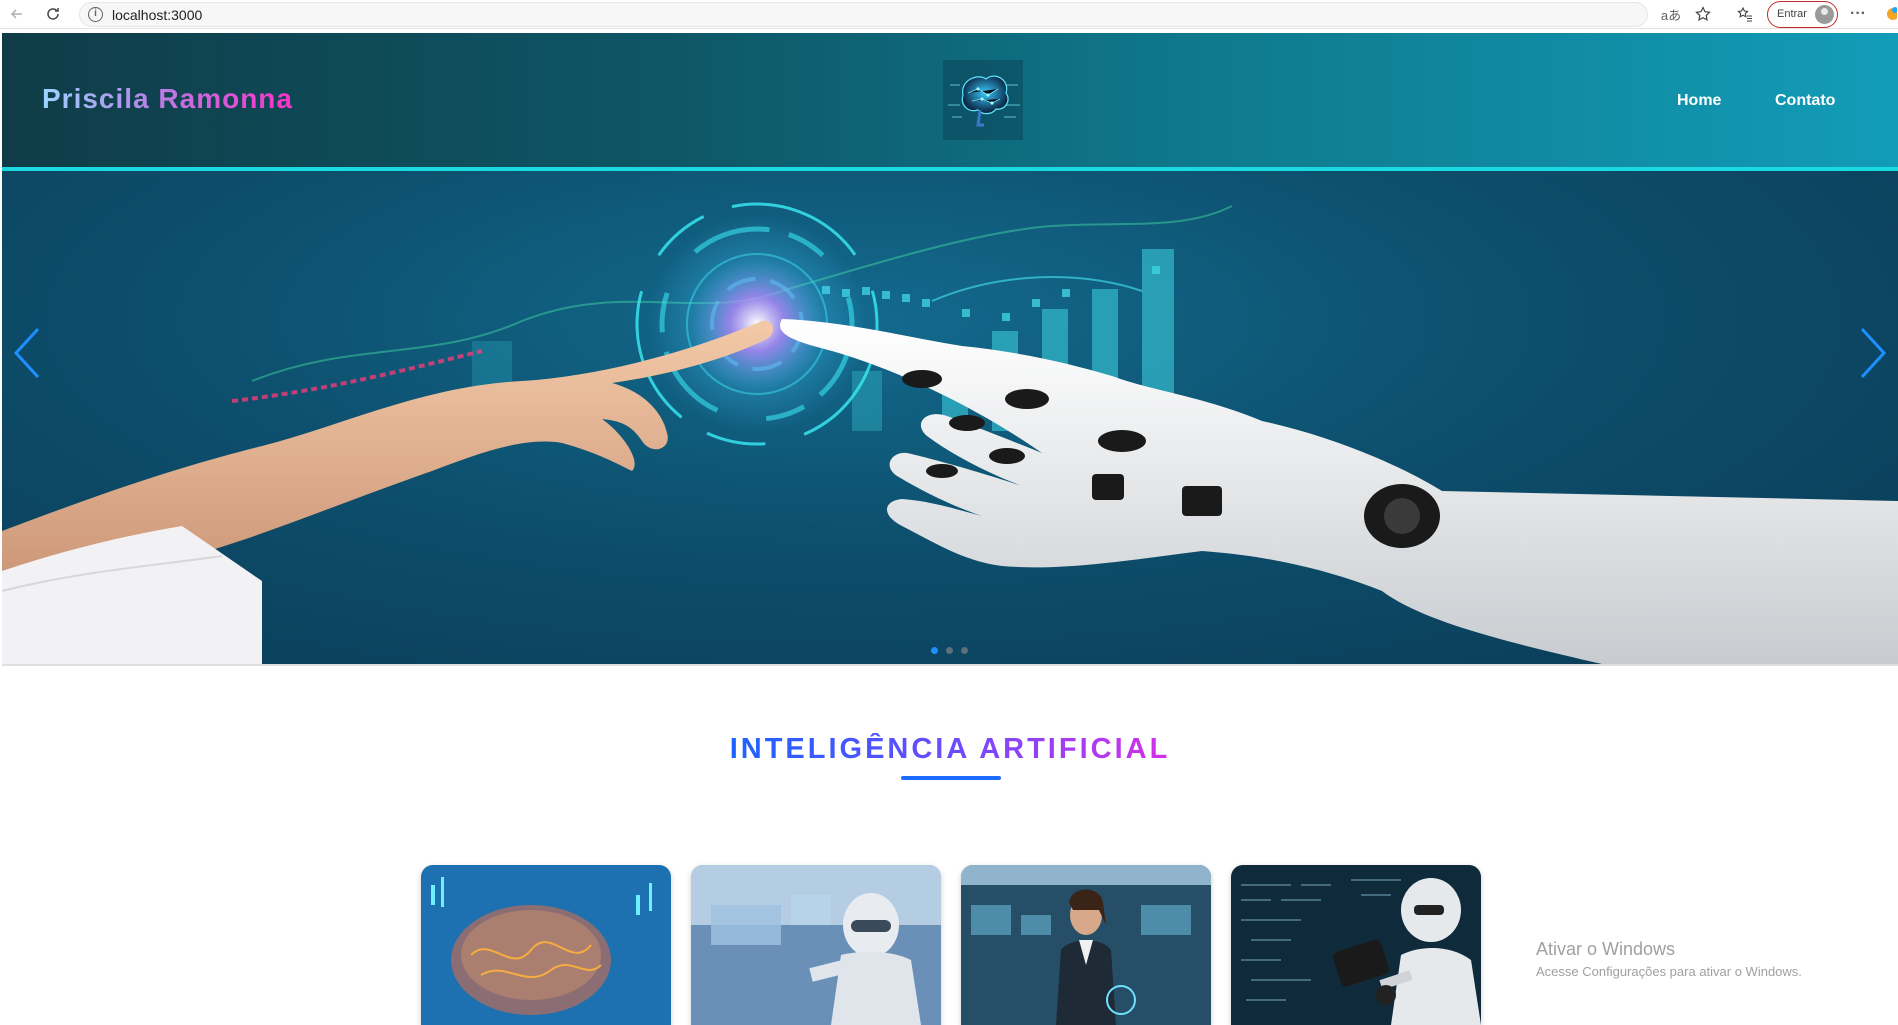 The image size is (1898, 1025). I want to click on brain-logo-icon, so click(983, 100).